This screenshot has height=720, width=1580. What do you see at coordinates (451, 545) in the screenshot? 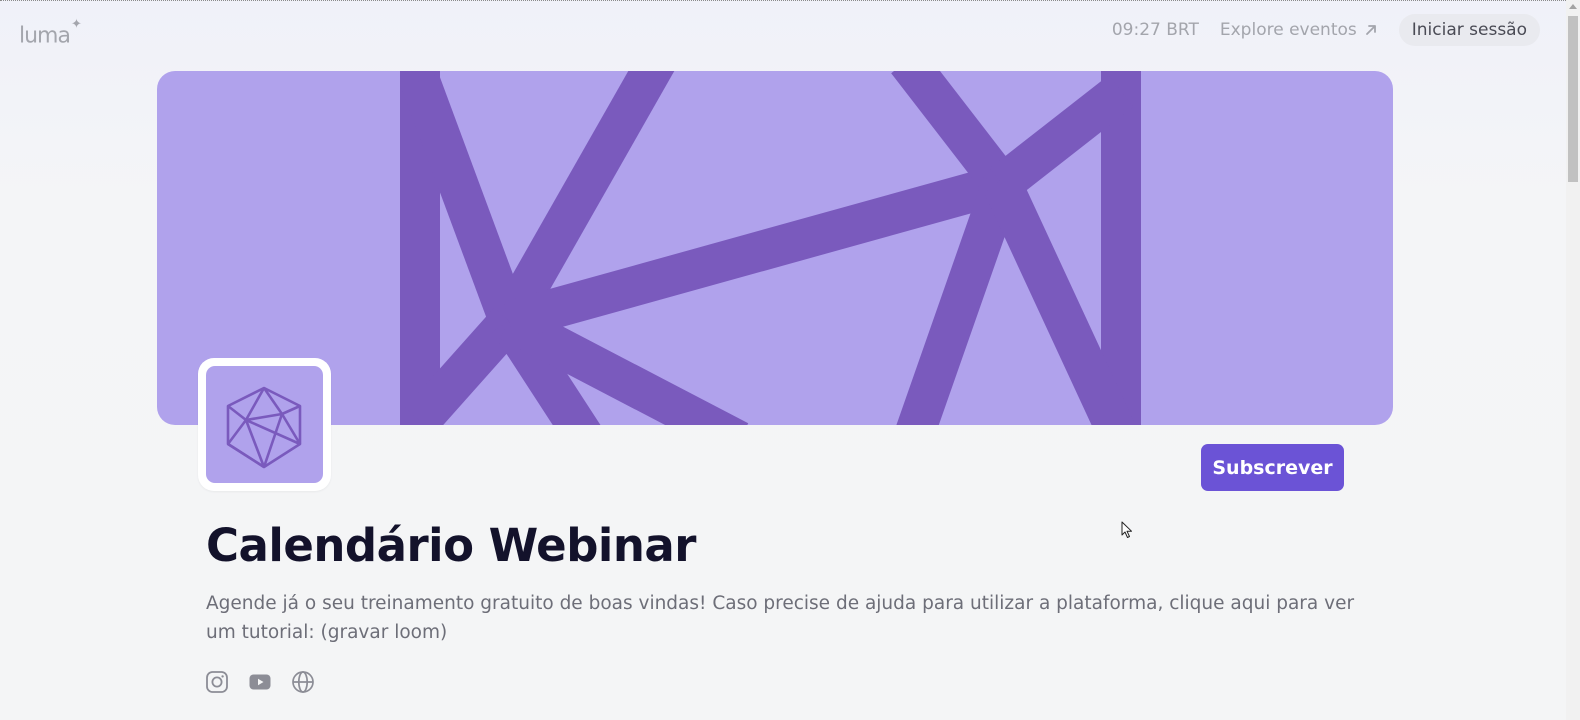
I see `calendar-title: Calendário Webinar` at bounding box center [451, 545].